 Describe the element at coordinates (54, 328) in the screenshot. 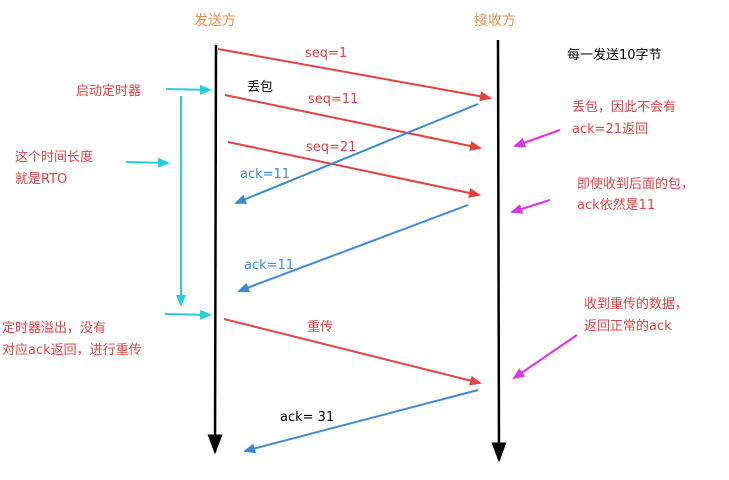

I see `note-timeout-line1: 定时器溢出，没有` at that location.